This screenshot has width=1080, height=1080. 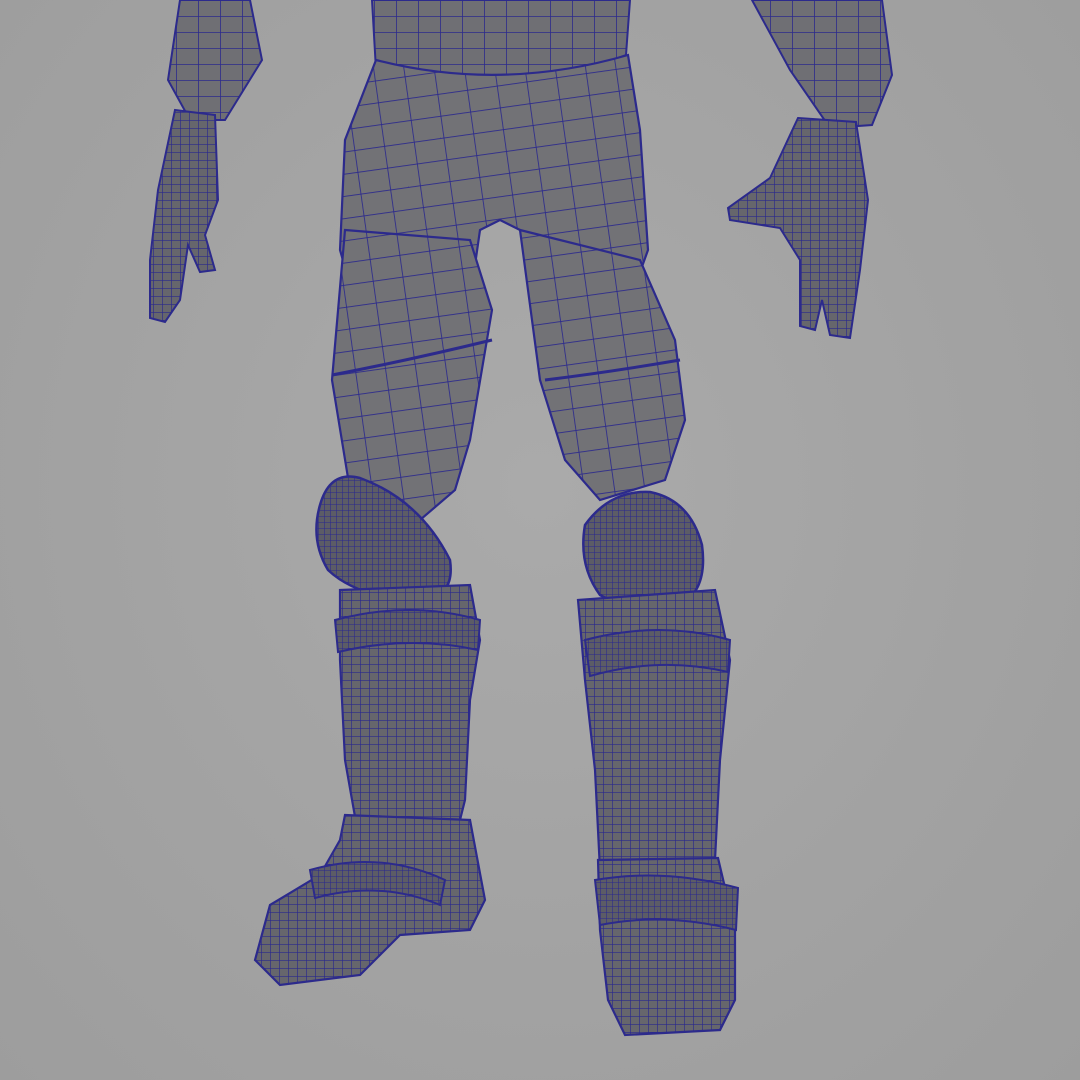 I want to click on left-boot, so click(x=370, y=900).